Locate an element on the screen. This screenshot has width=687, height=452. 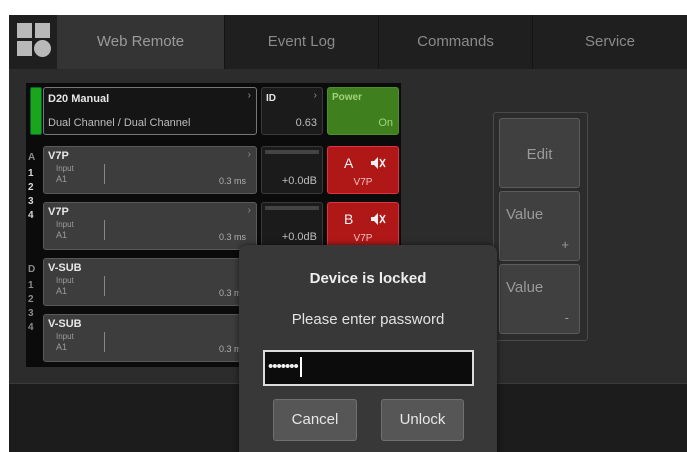
plus-icon: + is located at coordinates (565, 244).